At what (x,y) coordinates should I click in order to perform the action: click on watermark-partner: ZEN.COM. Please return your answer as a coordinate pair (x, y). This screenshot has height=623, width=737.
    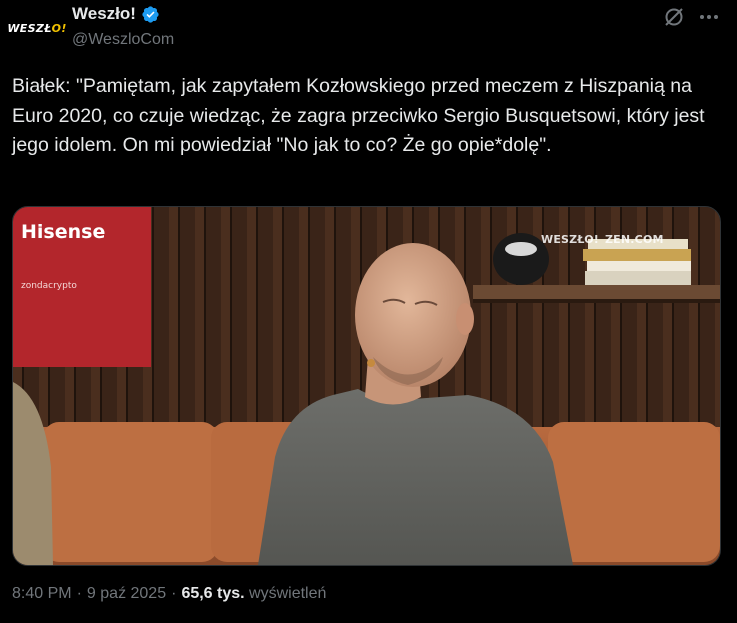
    Looking at the image, I should click on (634, 239).